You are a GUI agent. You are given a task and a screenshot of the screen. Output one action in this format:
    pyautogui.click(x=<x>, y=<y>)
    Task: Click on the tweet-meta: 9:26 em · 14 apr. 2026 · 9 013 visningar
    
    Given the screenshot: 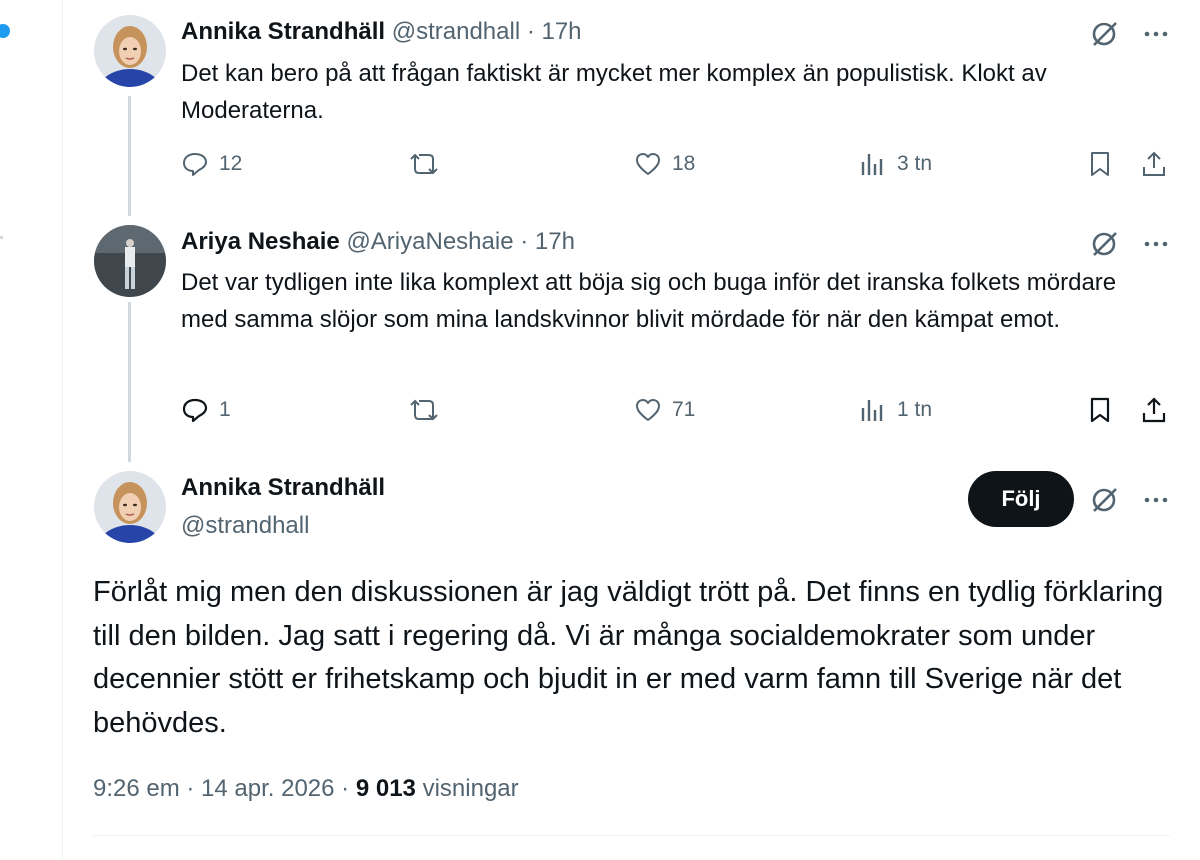 What is the action you would take?
    pyautogui.click(x=306, y=789)
    